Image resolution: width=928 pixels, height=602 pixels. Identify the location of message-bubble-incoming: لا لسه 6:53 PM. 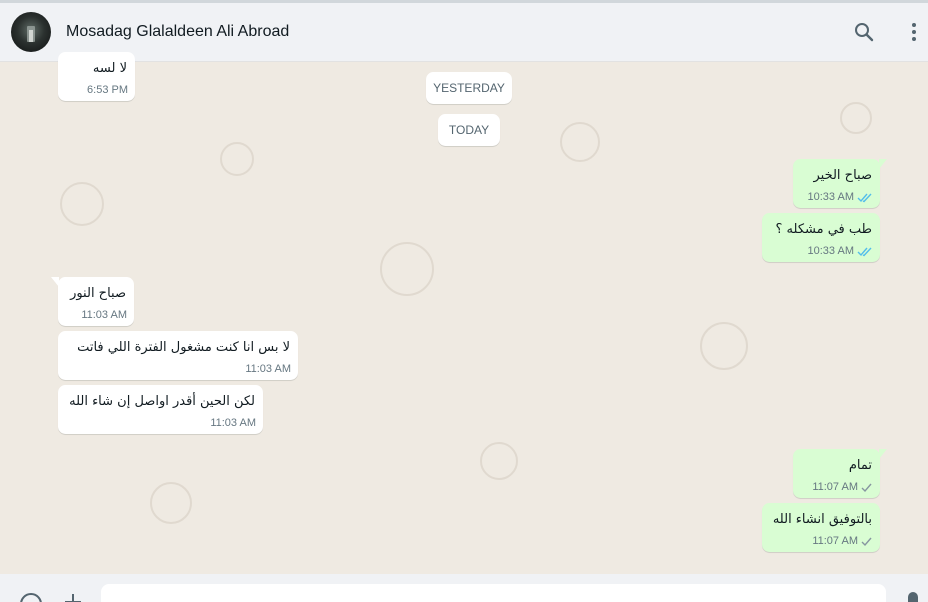
(96, 76).